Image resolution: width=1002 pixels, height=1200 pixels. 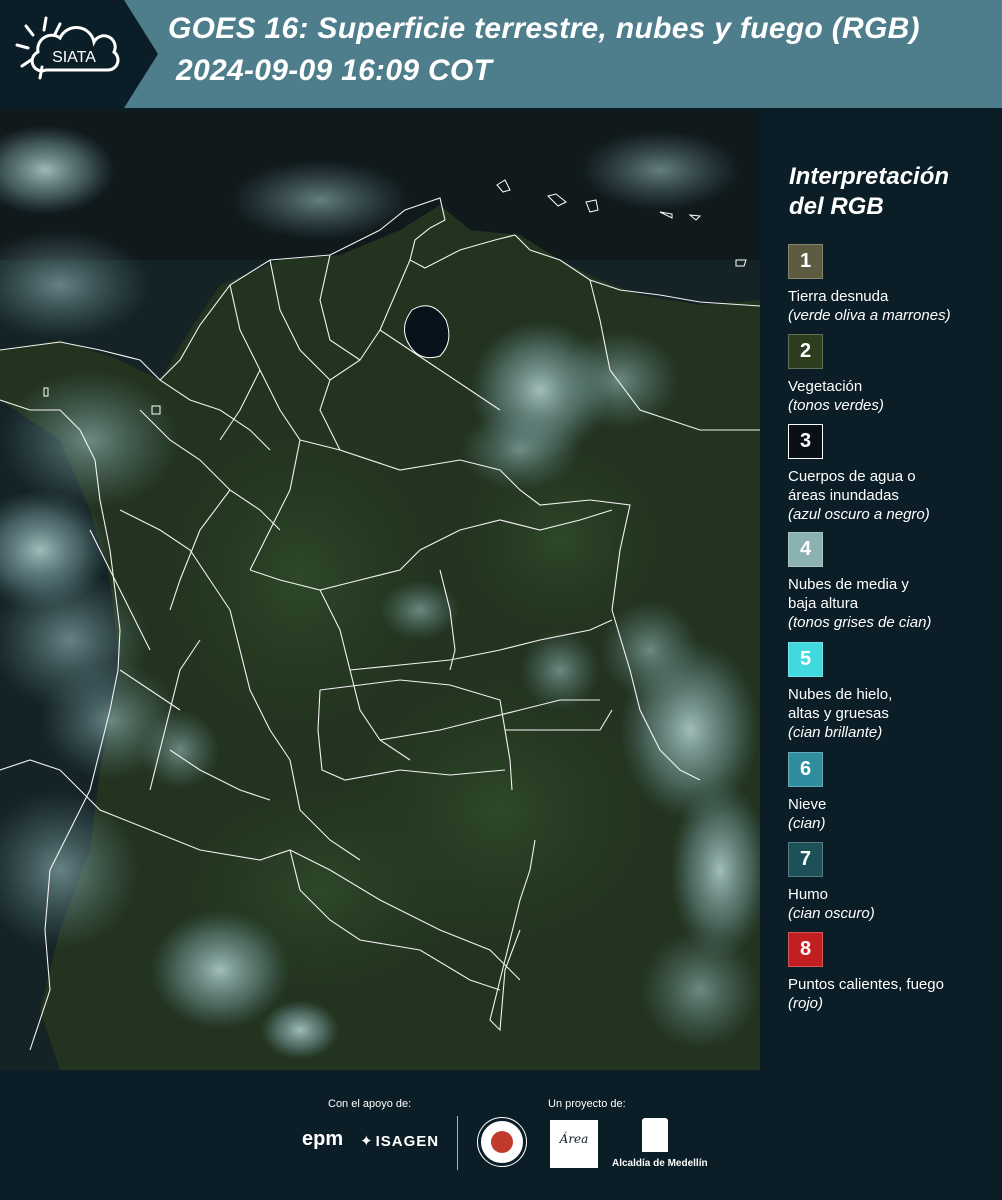 I want to click on legend-item-vegetation: 2 Vegetación (tonos verdes), so click(x=893, y=374).